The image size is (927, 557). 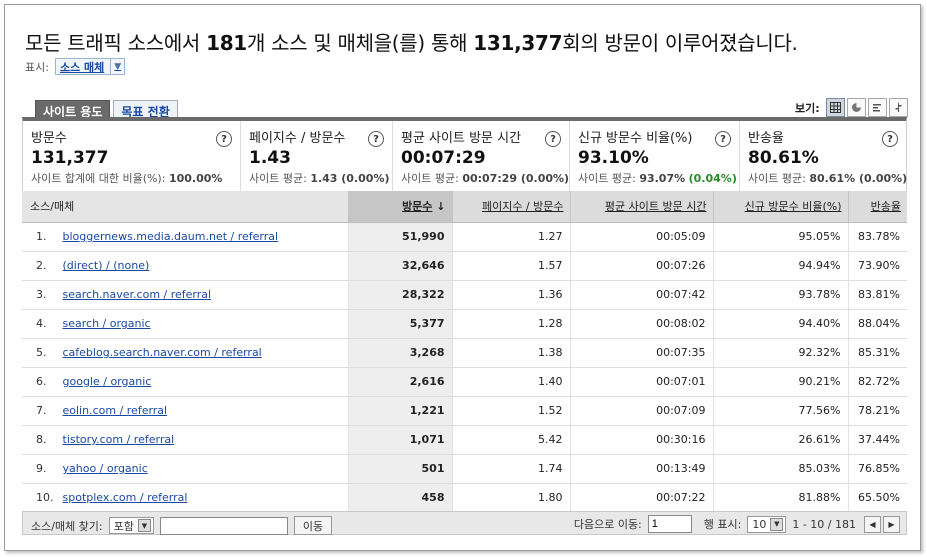 What do you see at coordinates (100, 178) in the screenshot?
I see `metric-sub-label: 사이트 합계에 대한 비율(%):` at bounding box center [100, 178].